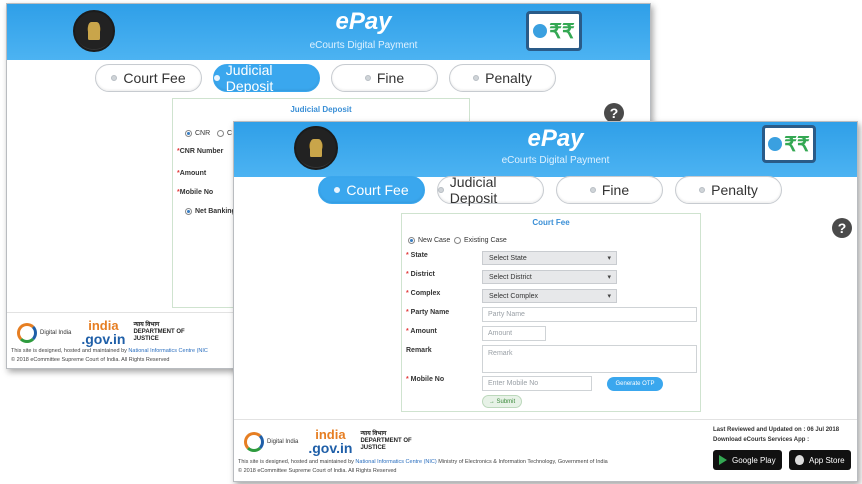 This screenshot has height=484, width=862. I want to click on download-app-label: Download eCourts Services App :, so click(761, 440).